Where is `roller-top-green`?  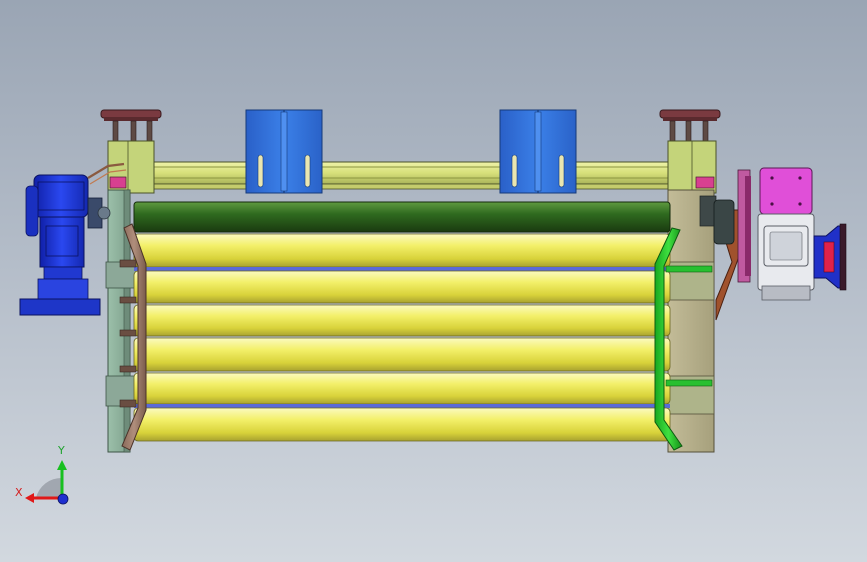 roller-top-green is located at coordinates (402, 217).